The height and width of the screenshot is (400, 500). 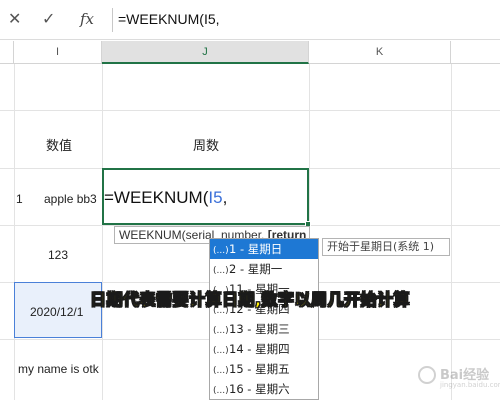 I want to click on dropdown-item-label: 1 - 星期日, so click(x=256, y=249).